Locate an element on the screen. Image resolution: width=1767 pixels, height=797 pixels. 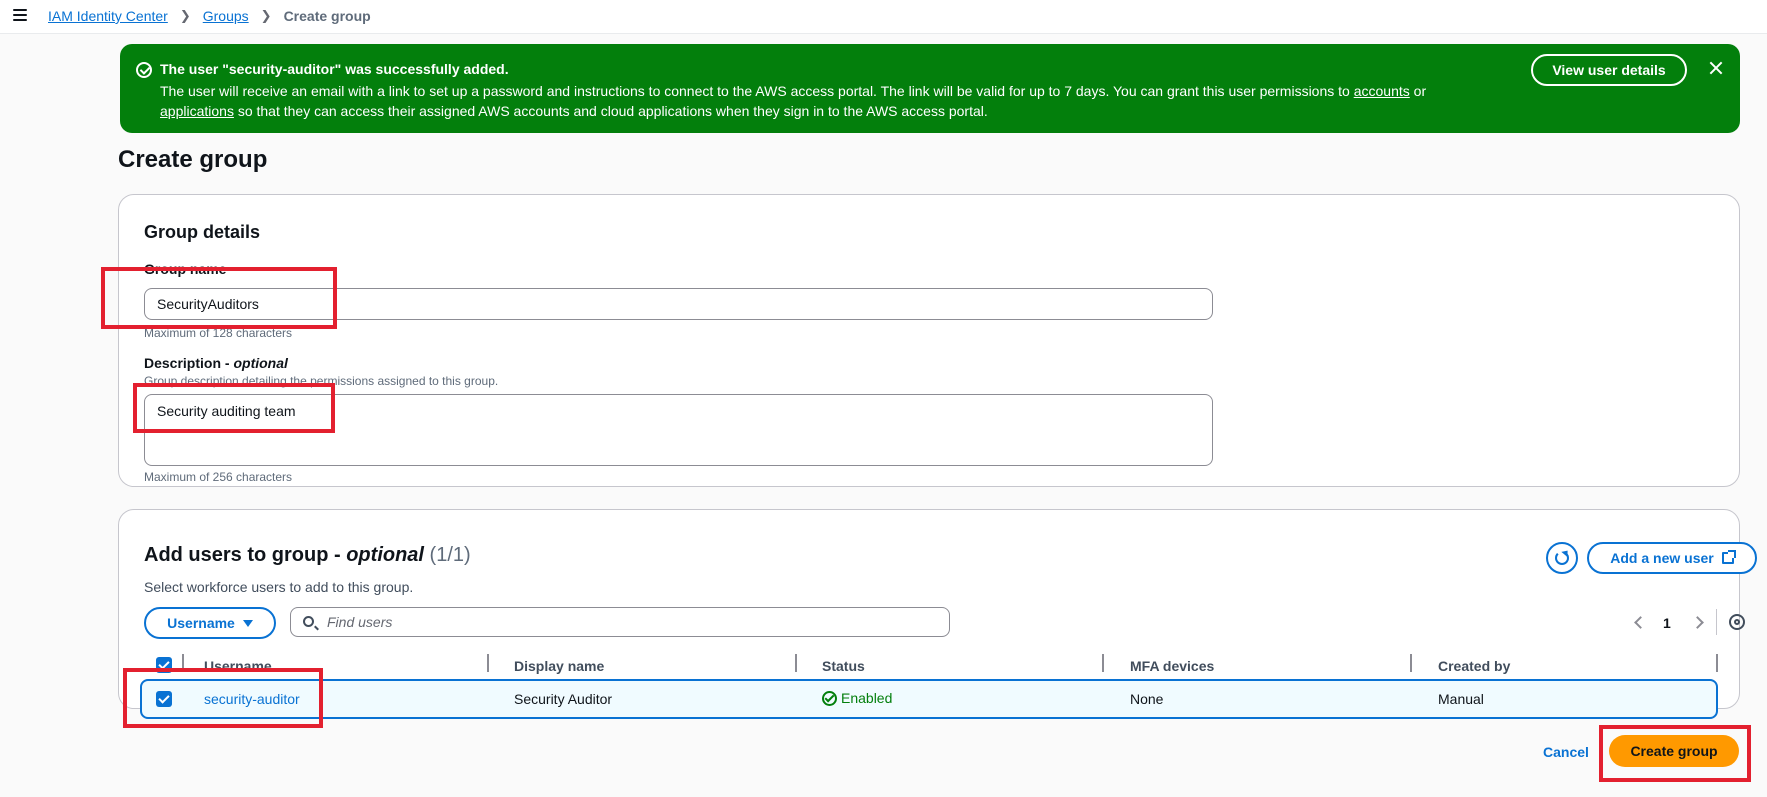
close-icon is located at coordinates (1716, 68).